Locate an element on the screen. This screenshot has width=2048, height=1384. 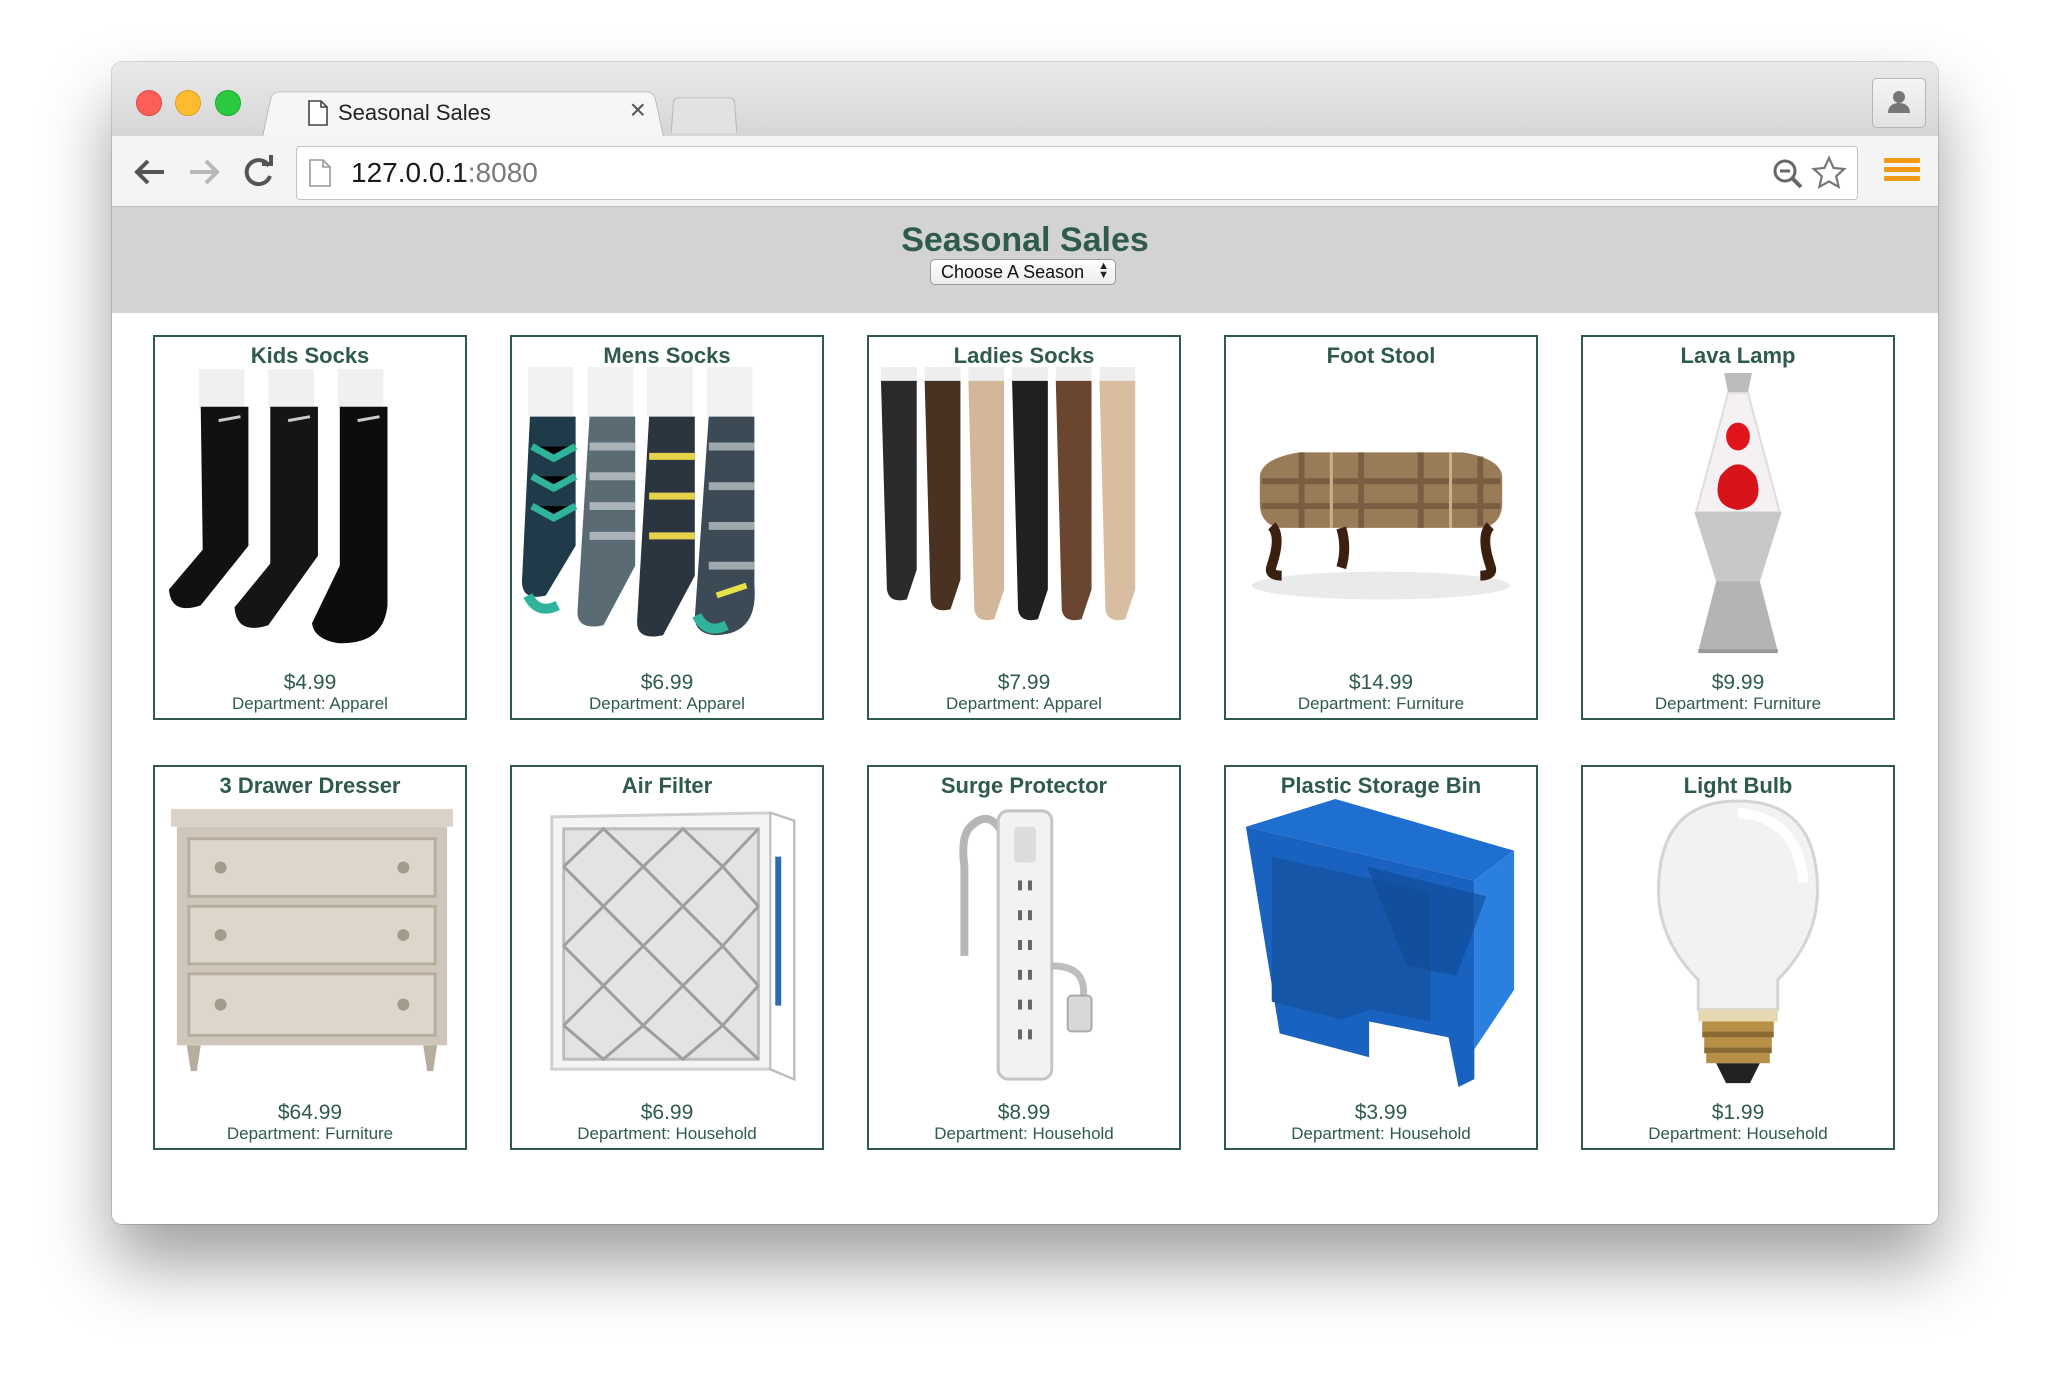
product-price: $8.99 is located at coordinates (1024, 1112).